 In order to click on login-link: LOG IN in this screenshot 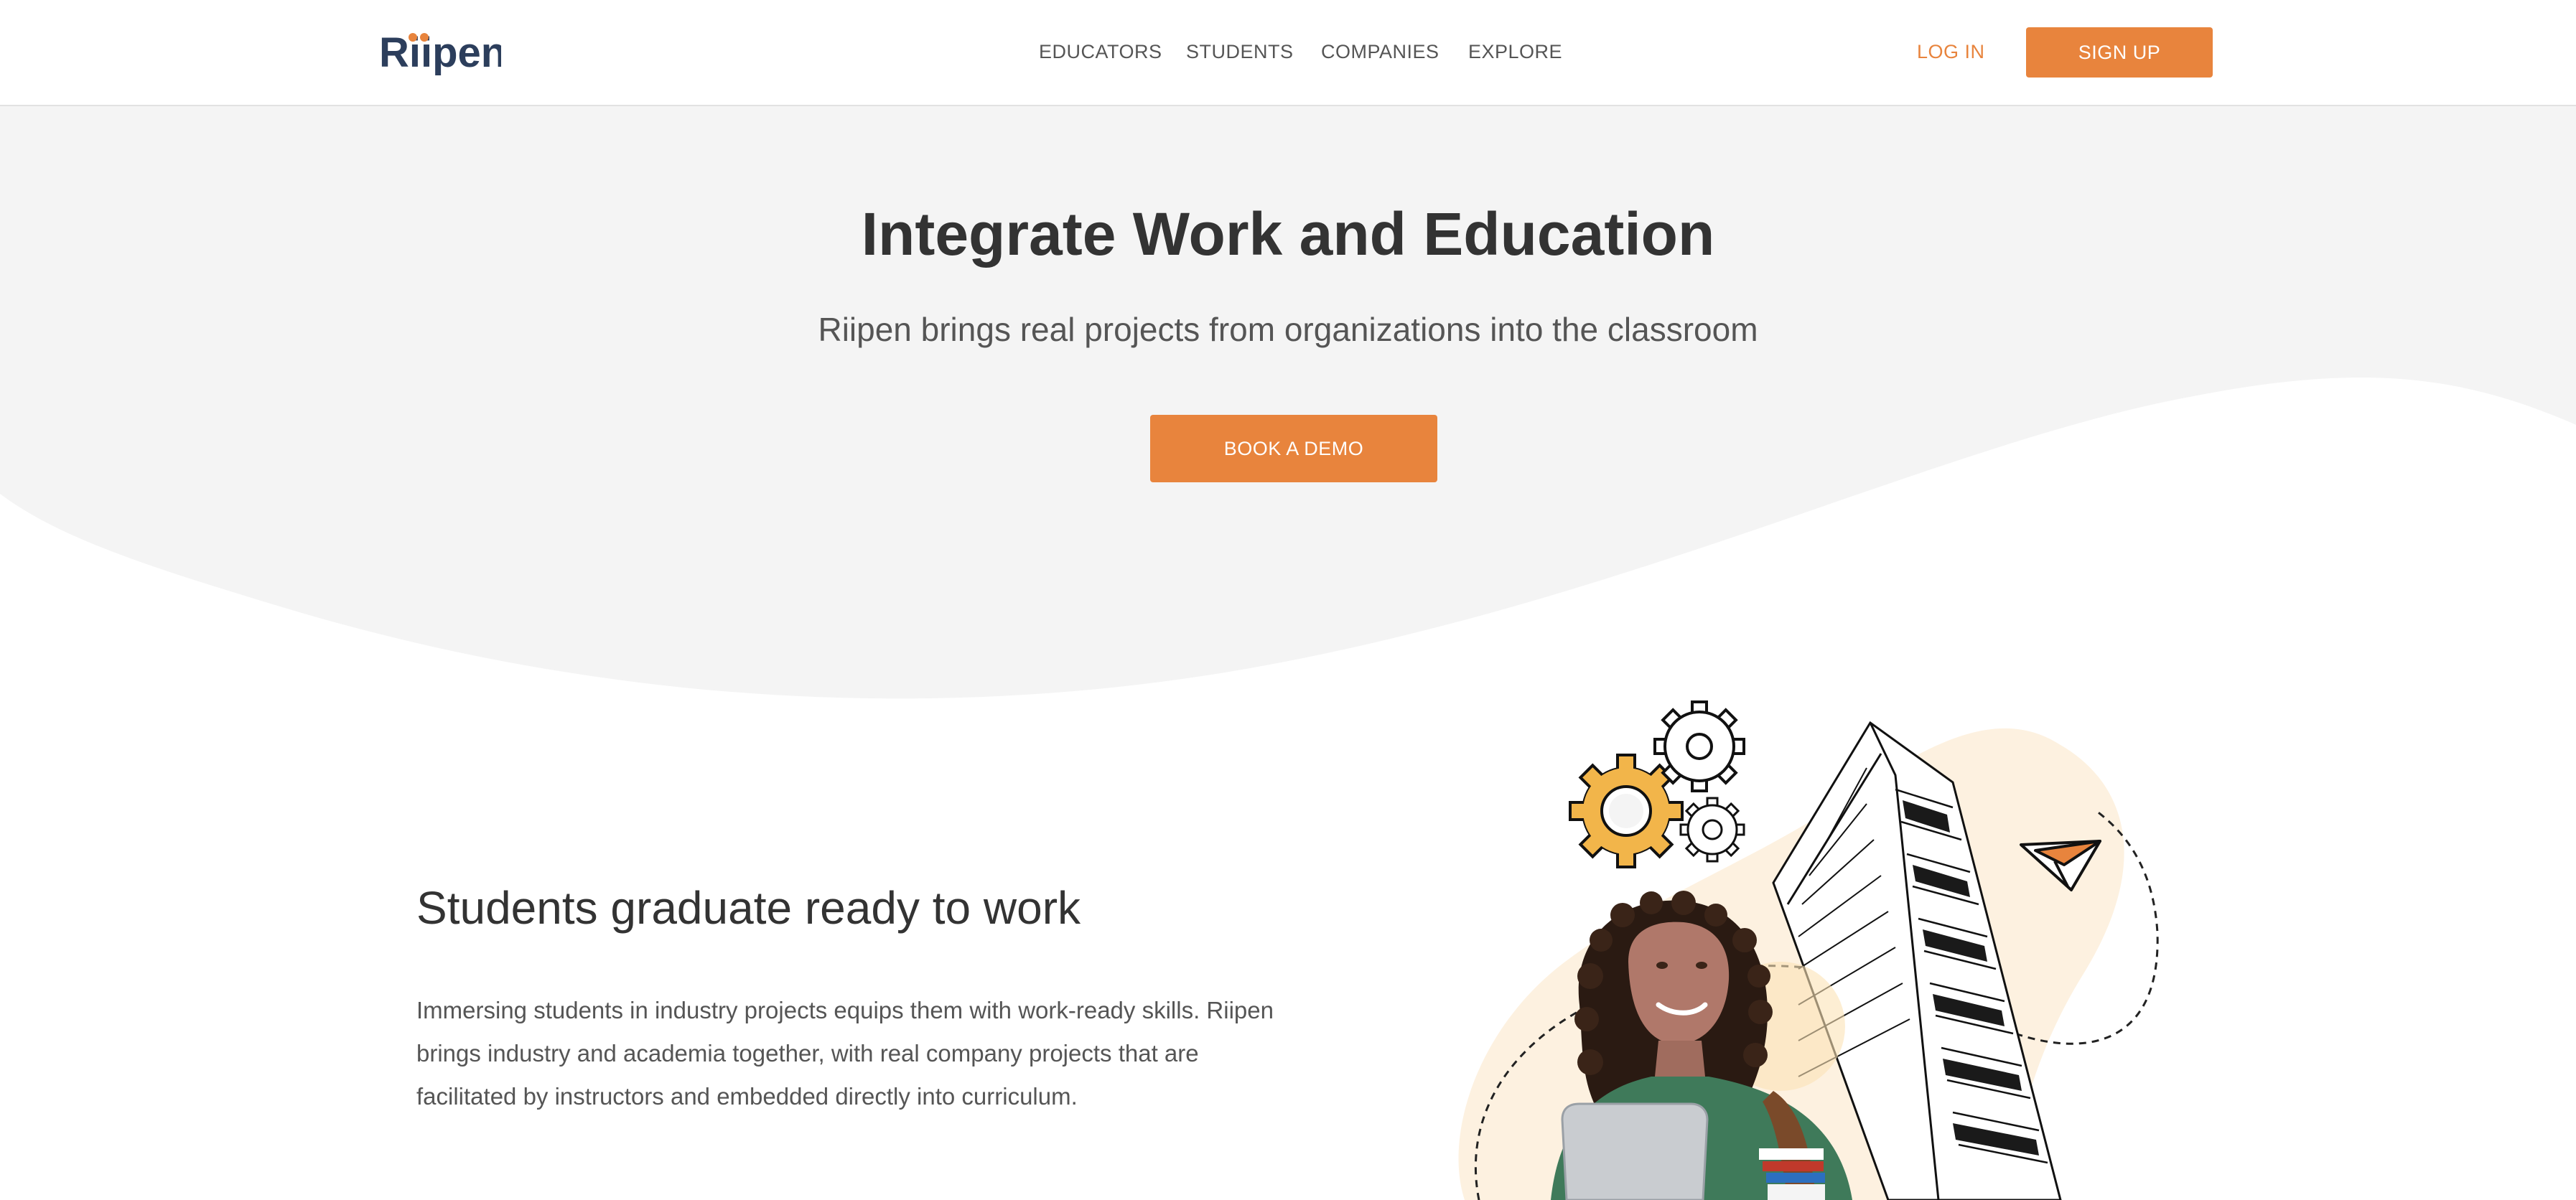, I will do `click(1951, 52)`.